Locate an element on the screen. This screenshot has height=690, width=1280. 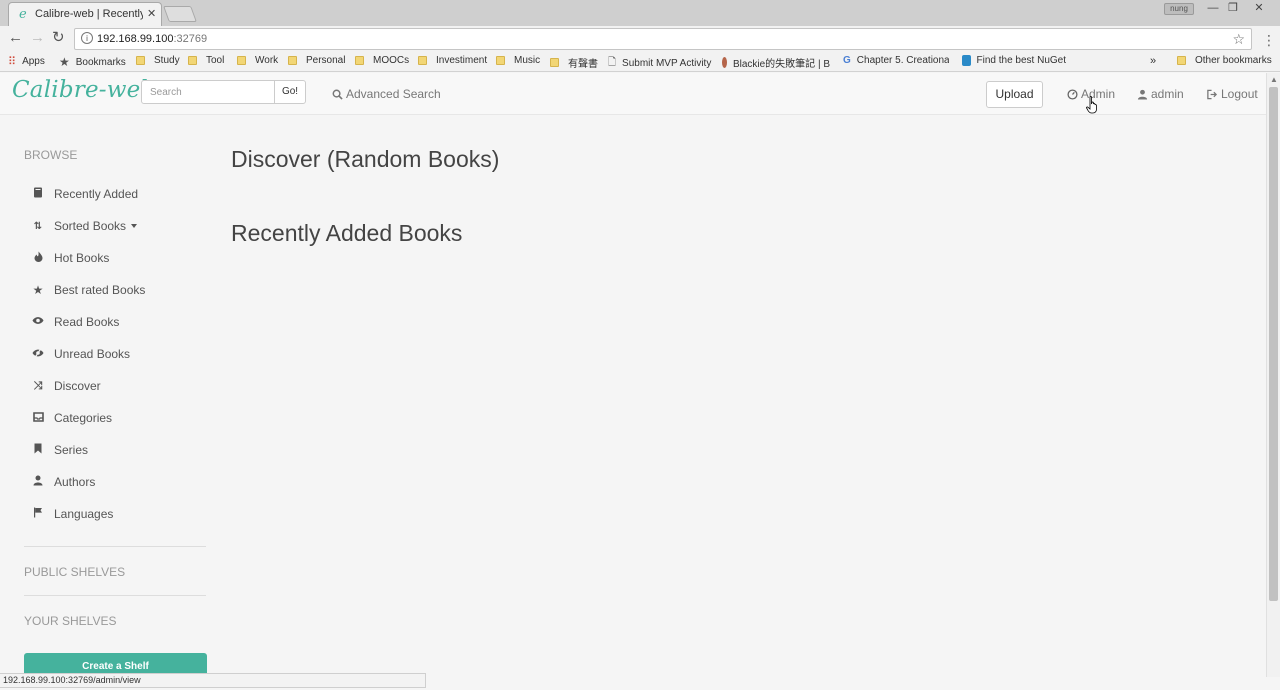
browser-toolbar: ← → ↻ i 192.168.99.100:32769 ☆ is located at coordinates (640, 39).